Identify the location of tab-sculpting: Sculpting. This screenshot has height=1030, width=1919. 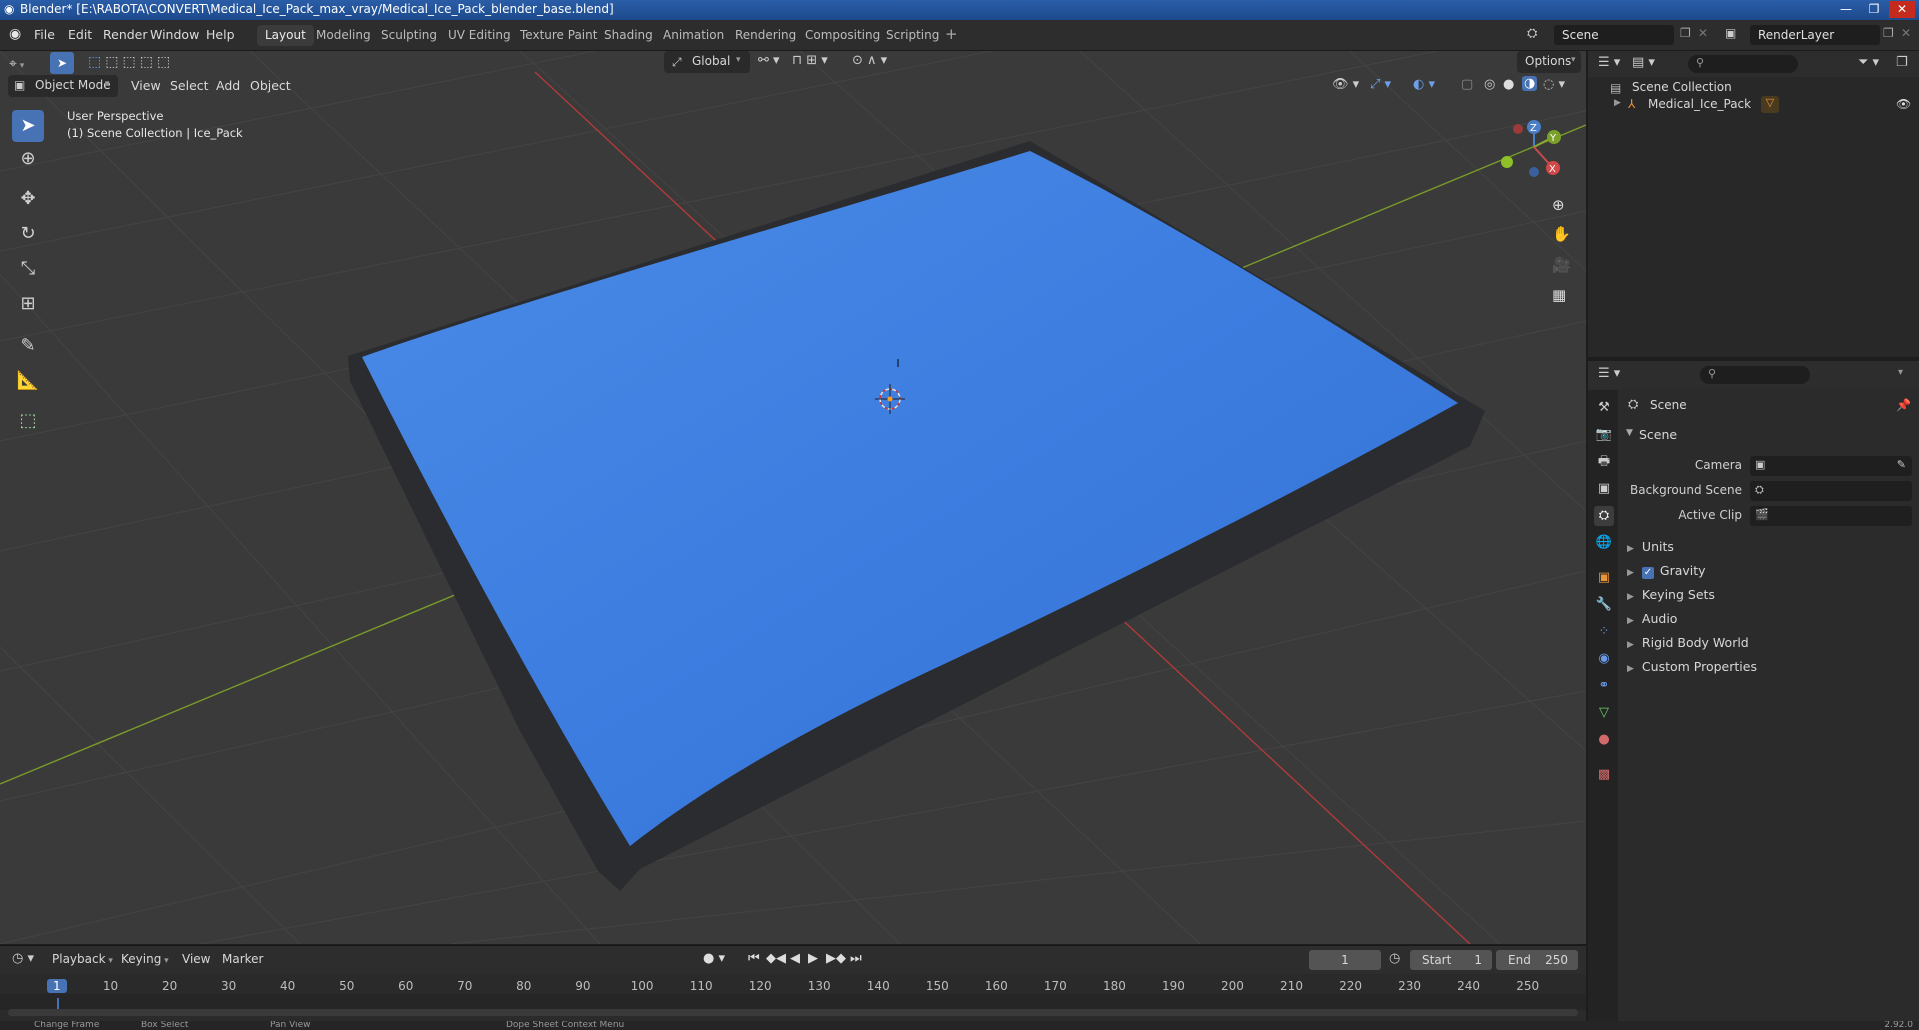
(409, 35).